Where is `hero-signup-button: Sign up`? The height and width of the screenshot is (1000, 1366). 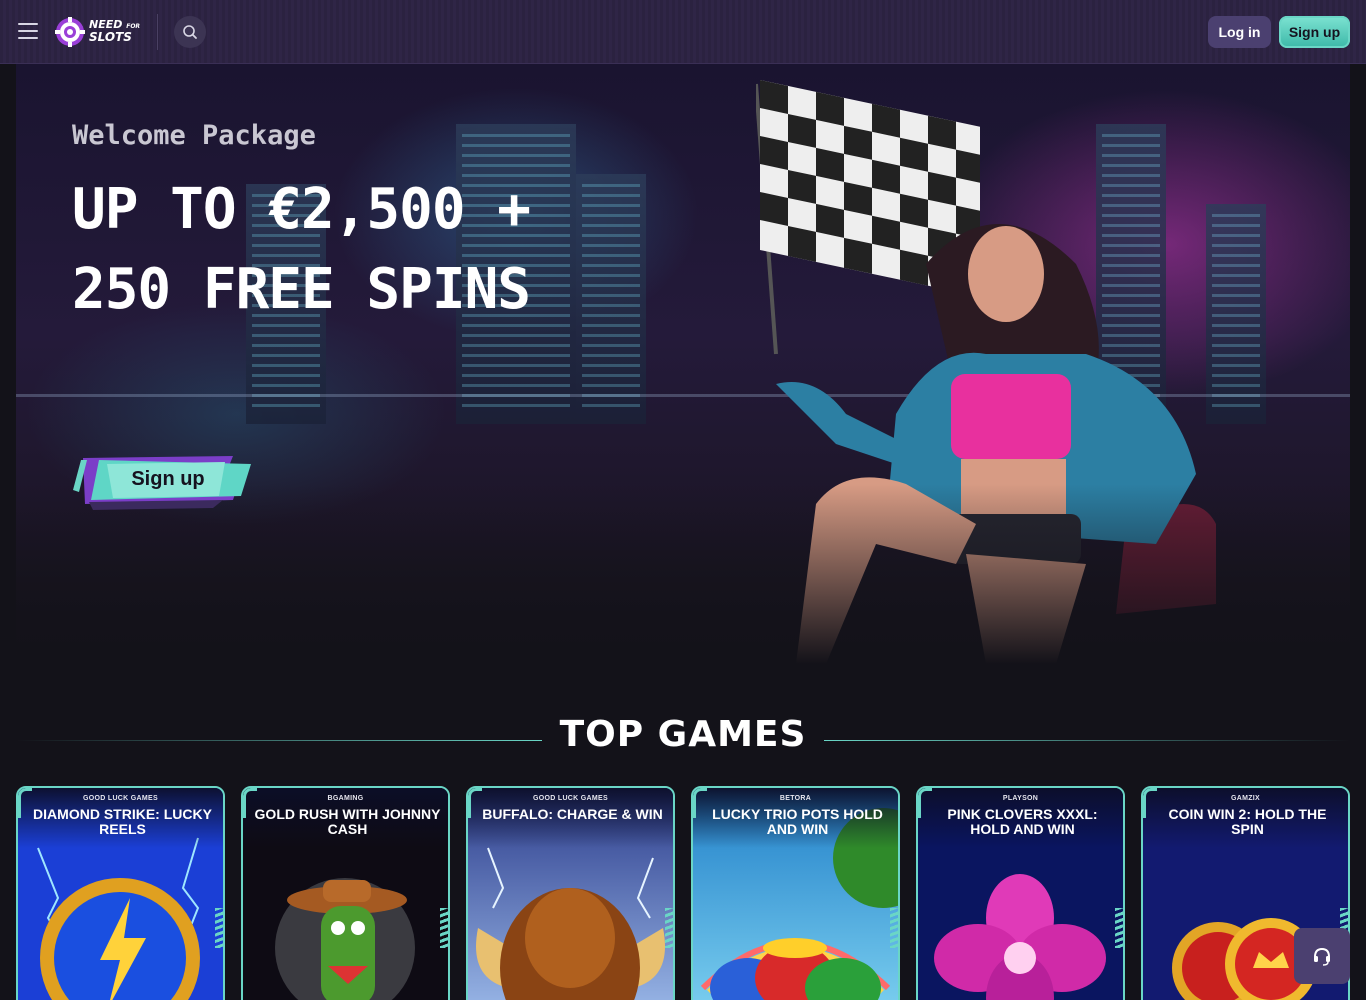 hero-signup-button: Sign up is located at coordinates (163, 484).